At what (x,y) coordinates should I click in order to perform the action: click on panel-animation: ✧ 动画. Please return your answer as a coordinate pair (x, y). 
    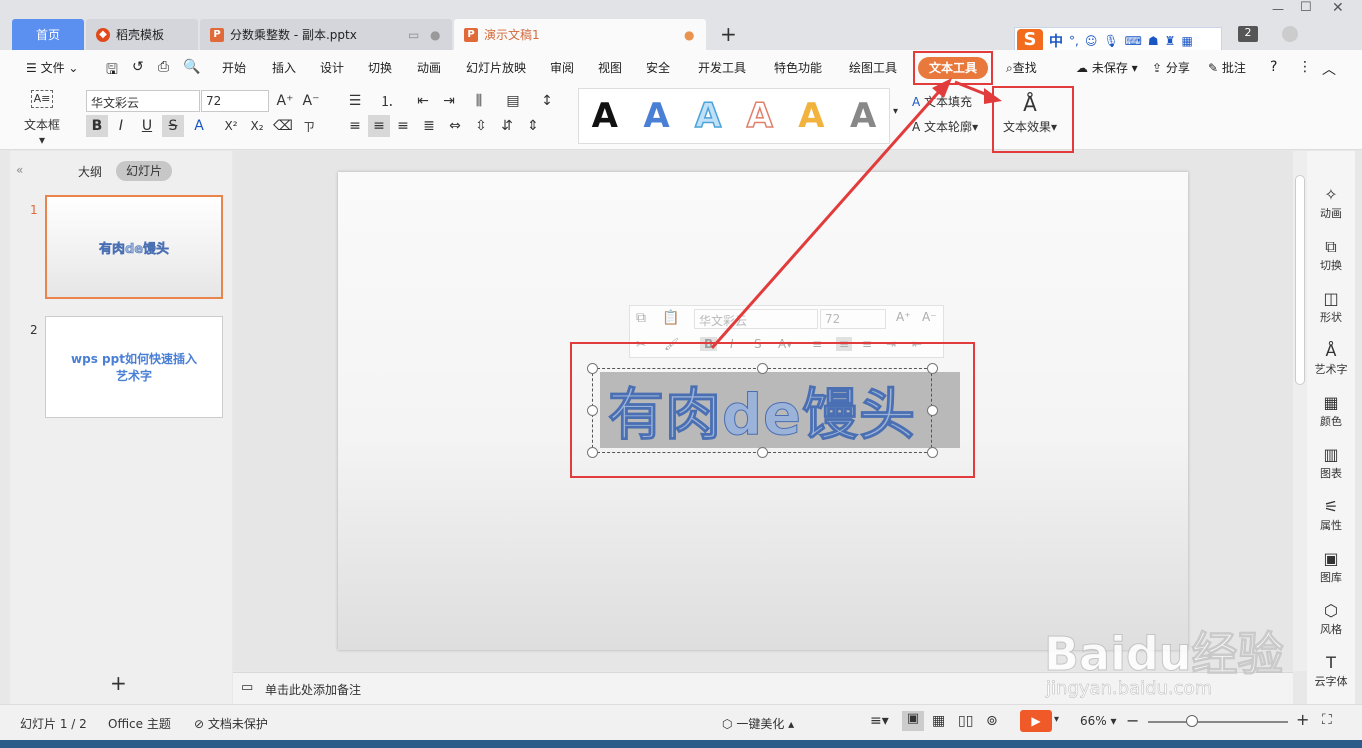
    Looking at the image, I should click on (1331, 203).